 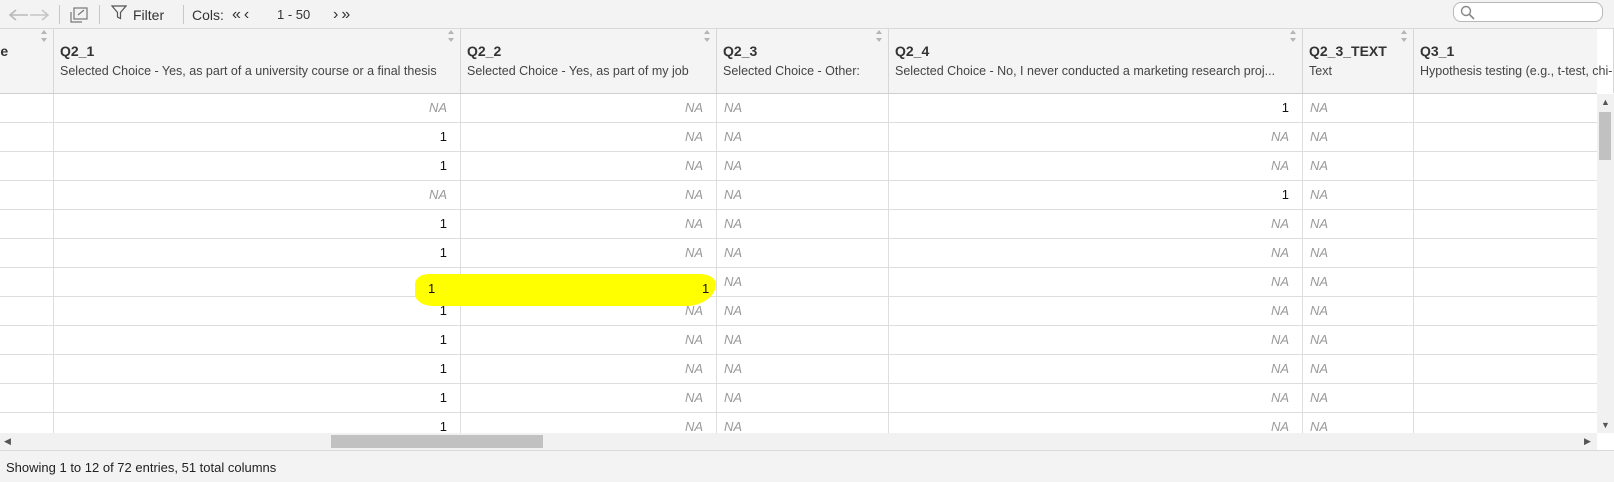 I want to click on vertical-scroll-thumb, so click(x=1605, y=136).